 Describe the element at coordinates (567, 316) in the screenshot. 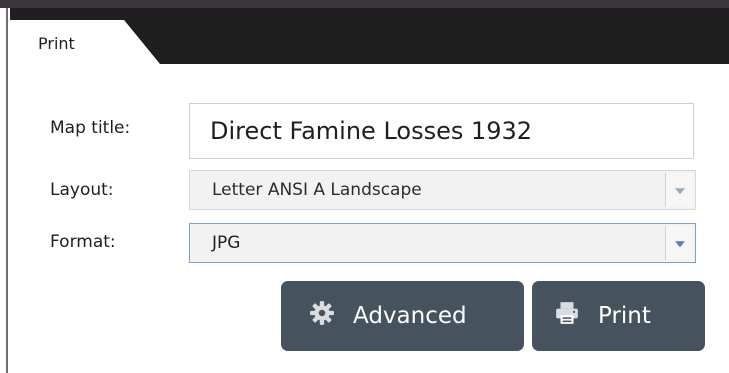

I see `printer-icon` at that location.